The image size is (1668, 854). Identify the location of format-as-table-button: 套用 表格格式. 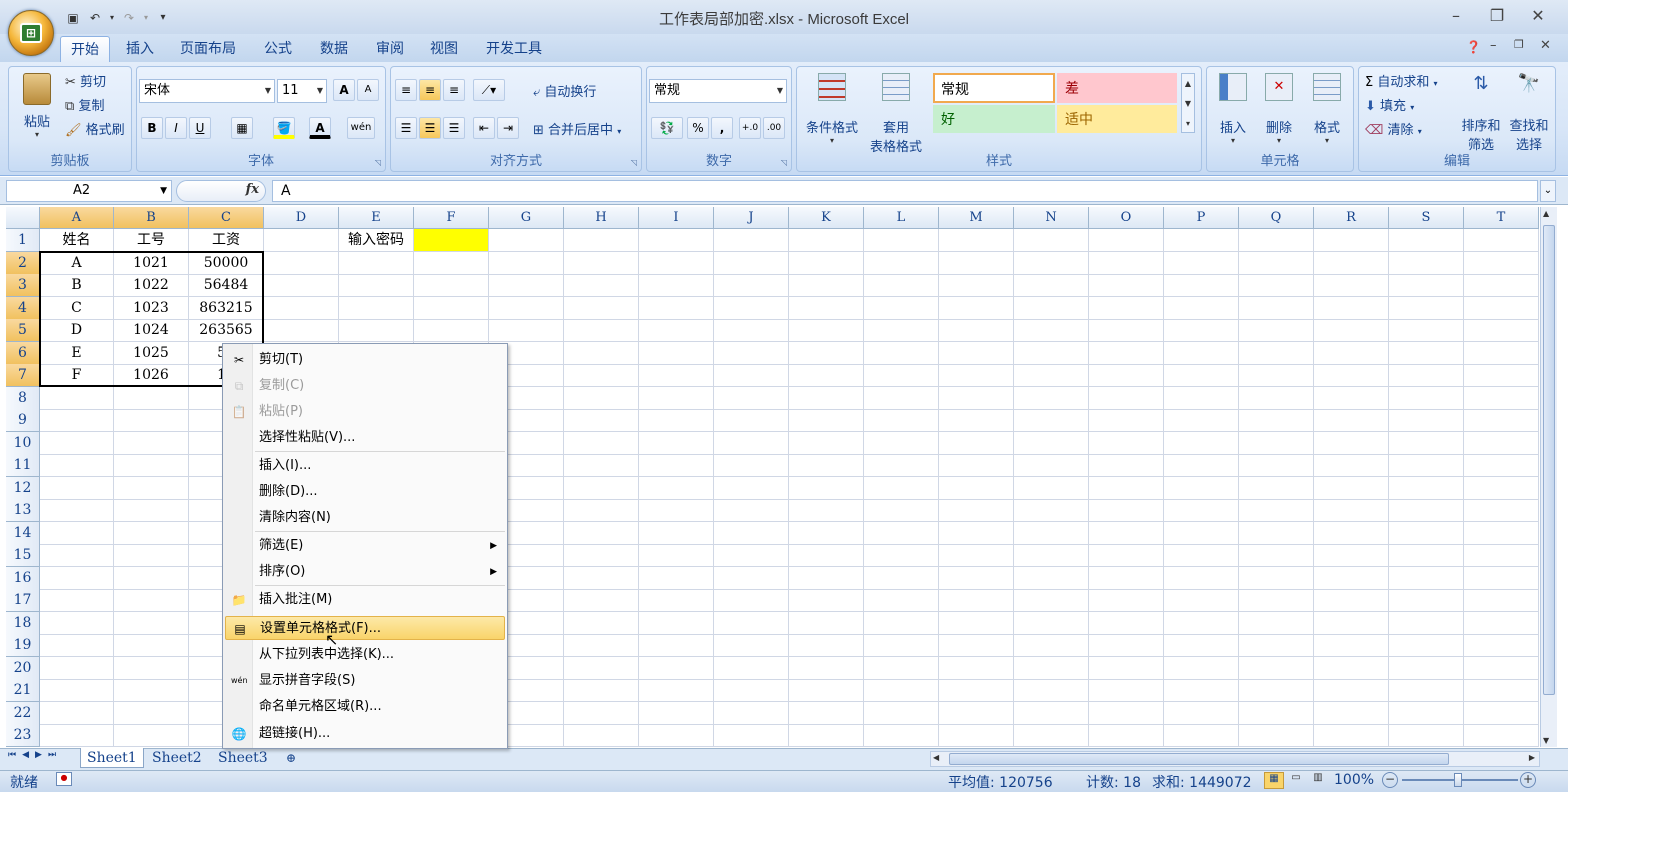
(896, 113).